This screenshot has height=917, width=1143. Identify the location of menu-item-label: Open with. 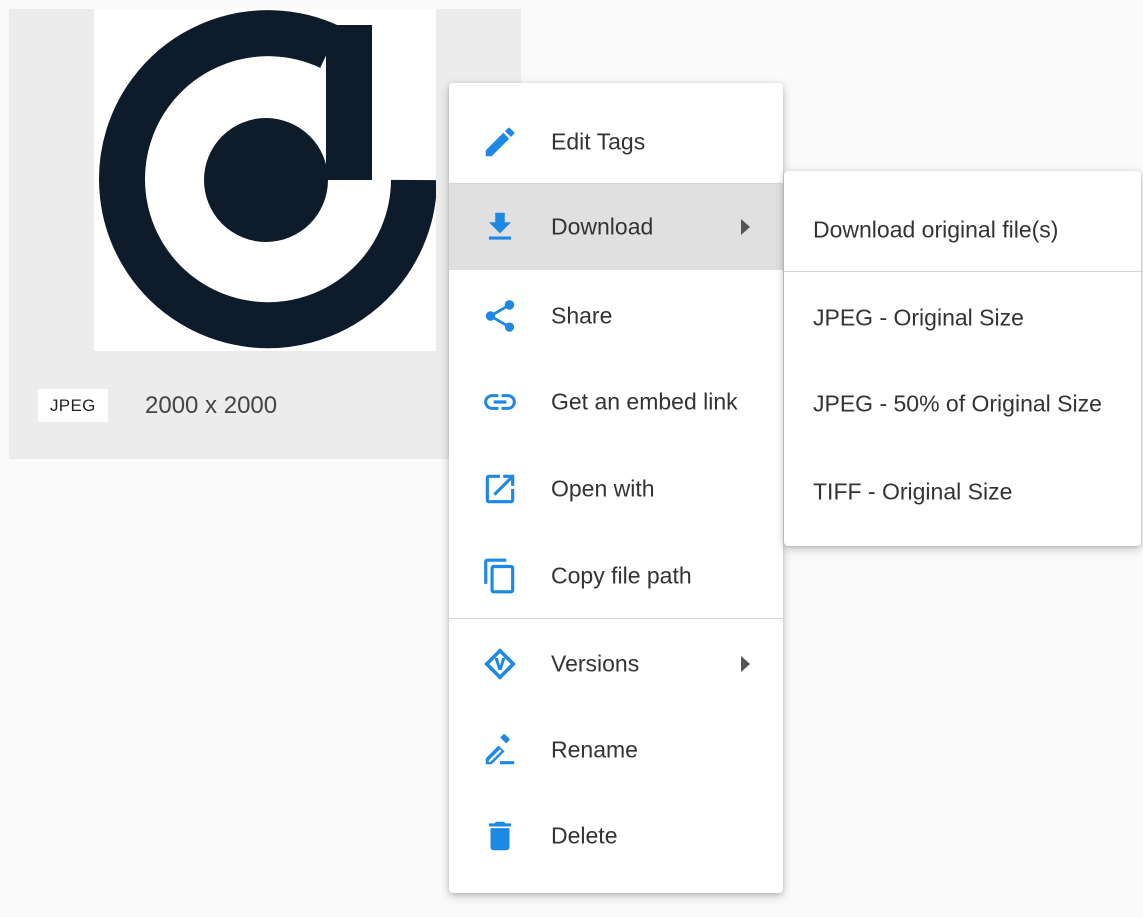
(603, 488).